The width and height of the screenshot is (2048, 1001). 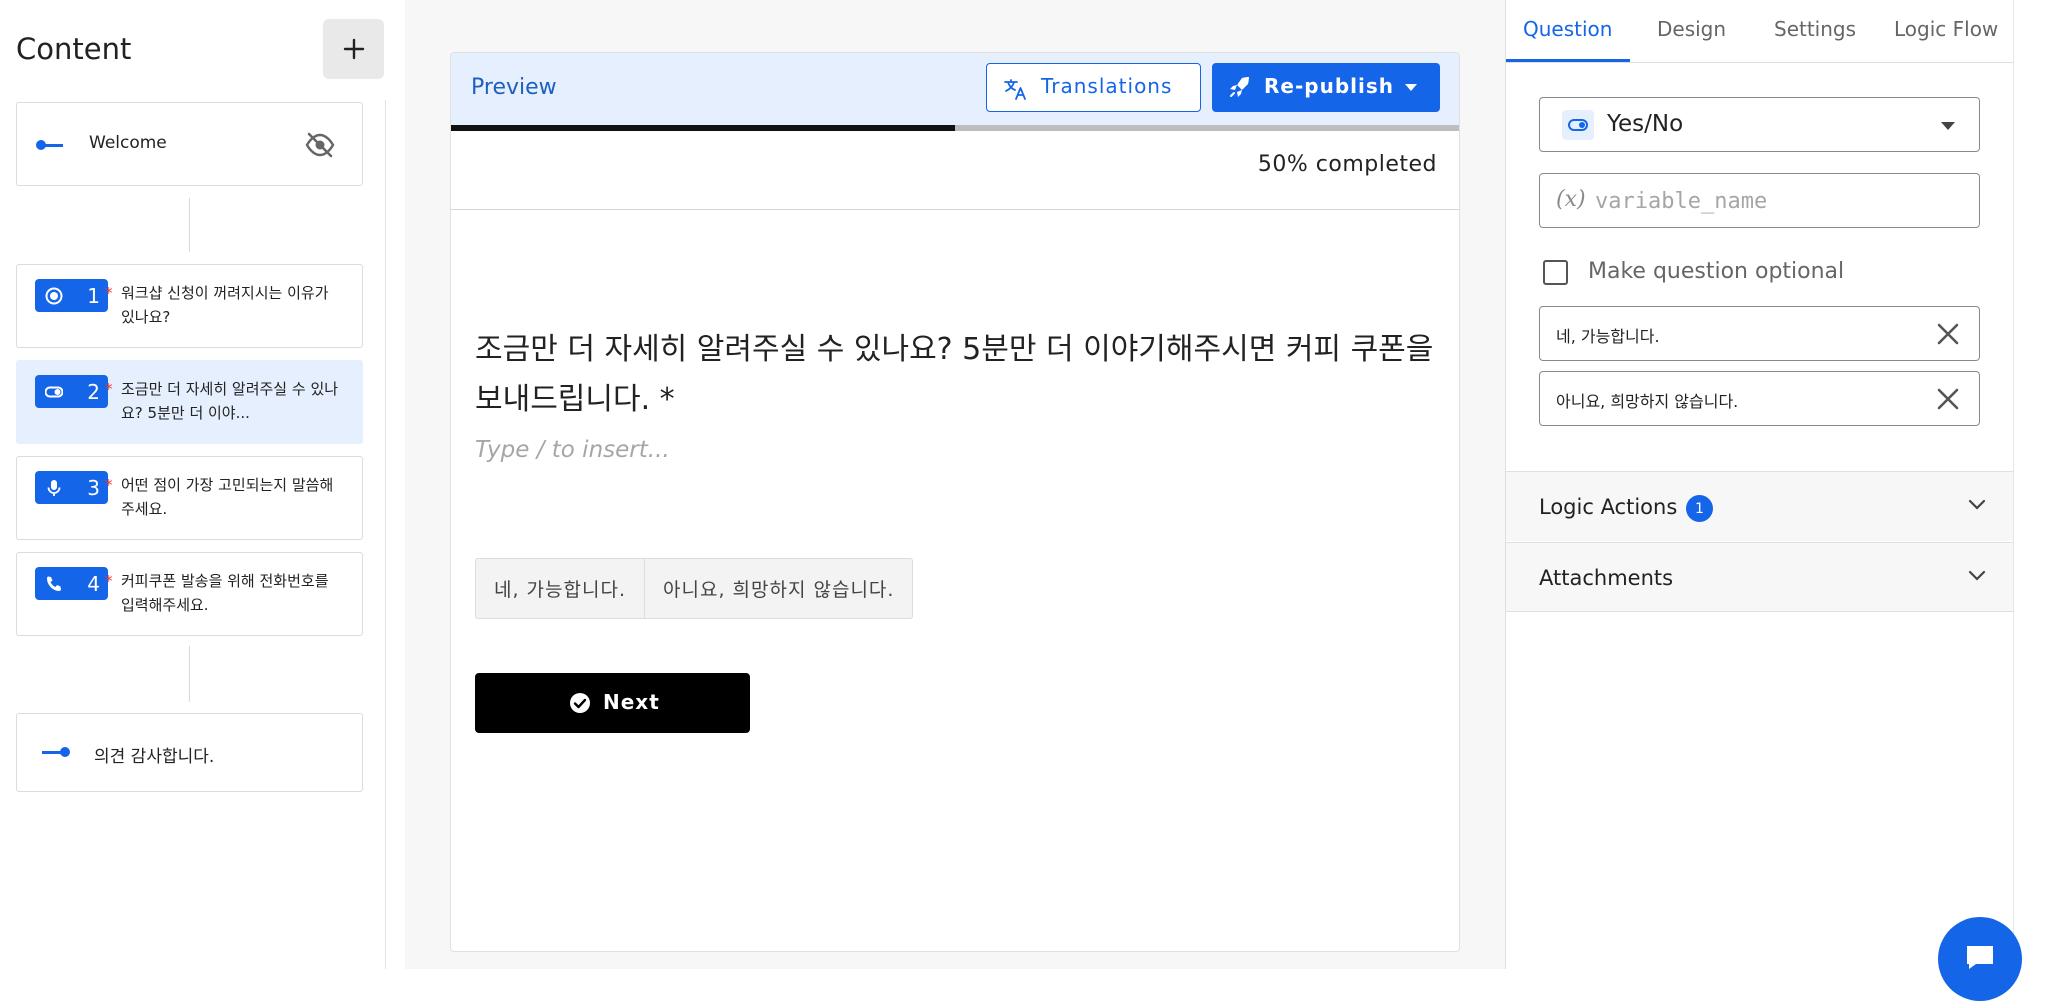 What do you see at coordinates (1645, 124) in the screenshot?
I see `question-type-label: Yes/No` at bounding box center [1645, 124].